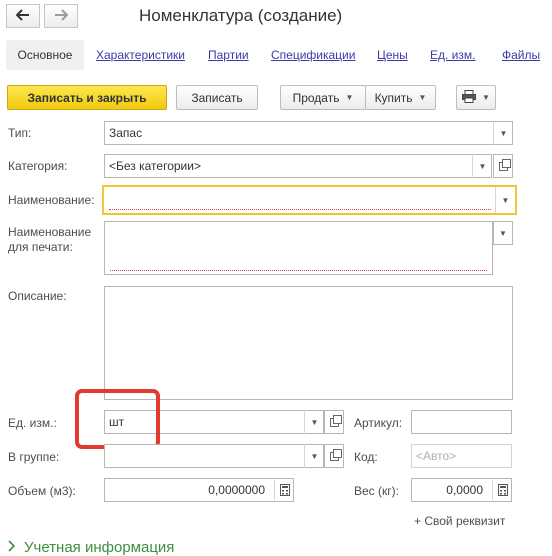 The width and height of the screenshot is (552, 556). What do you see at coordinates (241, 15) in the screenshot?
I see `window-title: Номенклатура (создание)` at bounding box center [241, 15].